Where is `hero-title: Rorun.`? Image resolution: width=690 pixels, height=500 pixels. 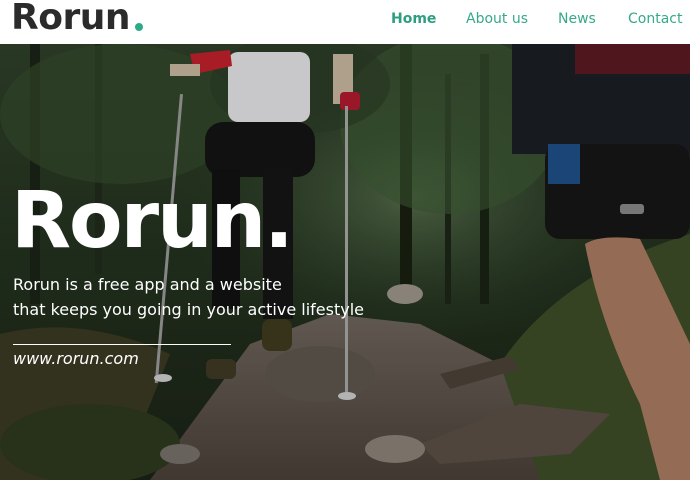
hero-title: Rorun. is located at coordinates (152, 221).